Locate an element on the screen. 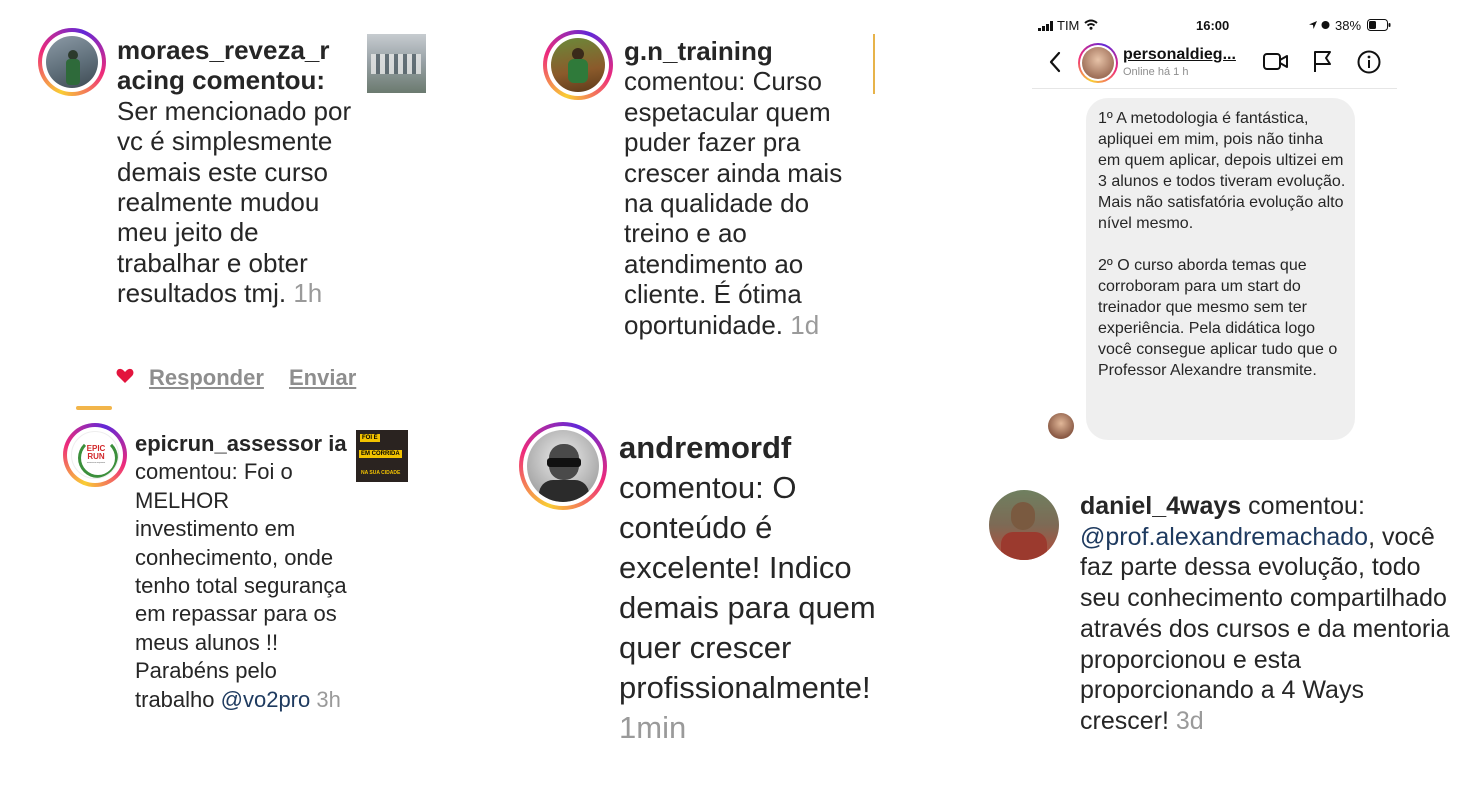  info-icon is located at coordinates (1369, 62).